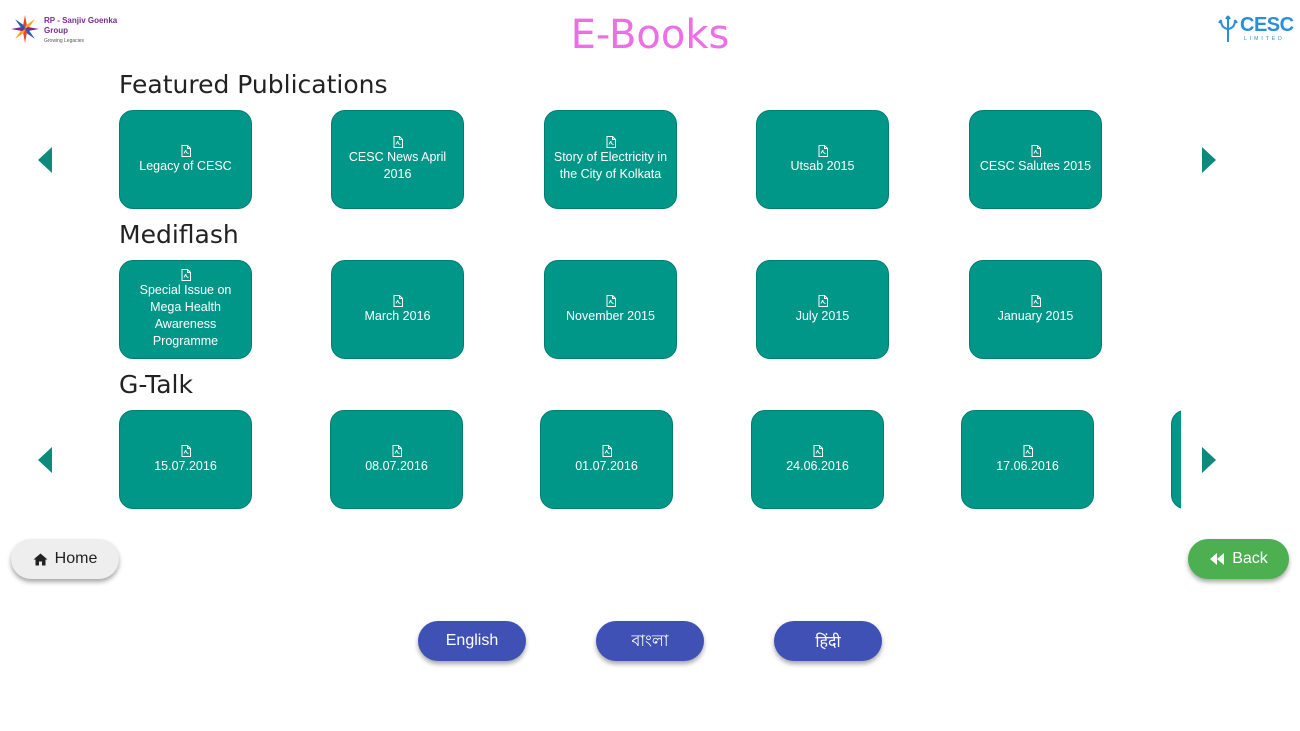 The width and height of the screenshot is (1300, 731). I want to click on home-label: Home, so click(76, 558).